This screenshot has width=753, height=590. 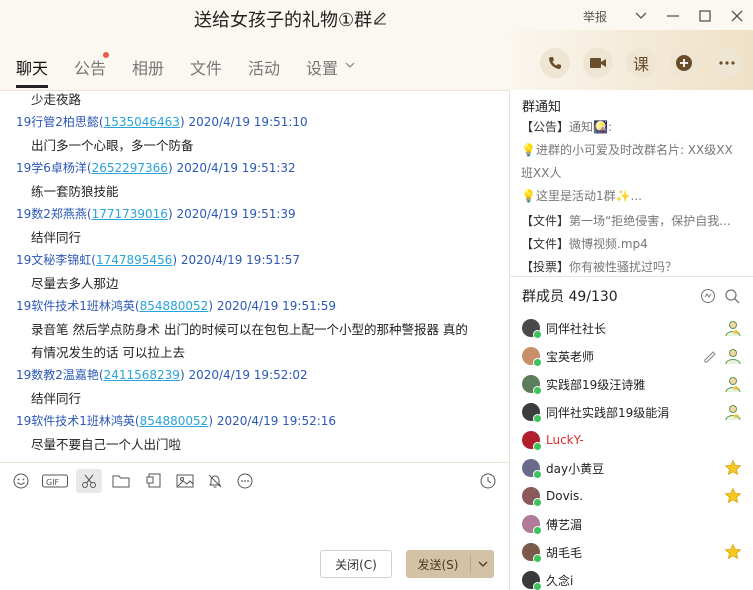 What do you see at coordinates (684, 63) in the screenshot?
I see `add-app-button` at bounding box center [684, 63].